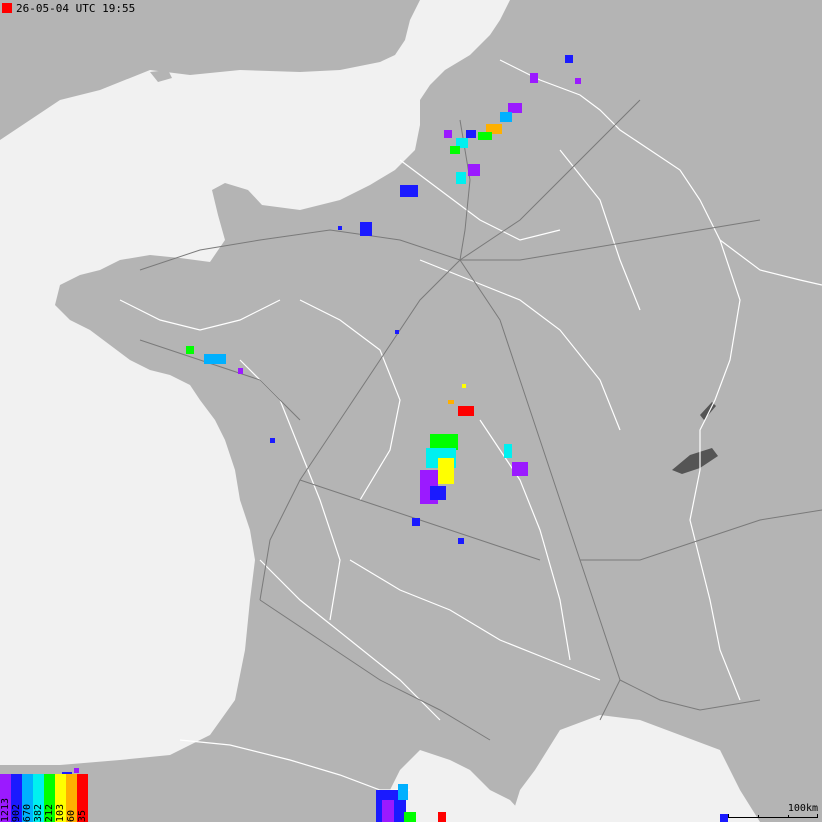 Image resolution: width=822 pixels, height=822 pixels. Describe the element at coordinates (7, 8) in the screenshot. I see `status-square-icon` at that location.